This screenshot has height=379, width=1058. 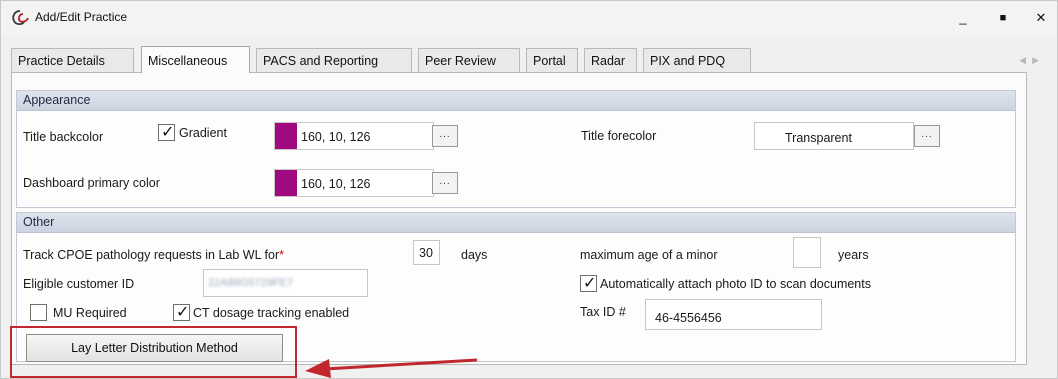 What do you see at coordinates (81, 17) in the screenshot?
I see `window-title: Add/Edit Practice` at bounding box center [81, 17].